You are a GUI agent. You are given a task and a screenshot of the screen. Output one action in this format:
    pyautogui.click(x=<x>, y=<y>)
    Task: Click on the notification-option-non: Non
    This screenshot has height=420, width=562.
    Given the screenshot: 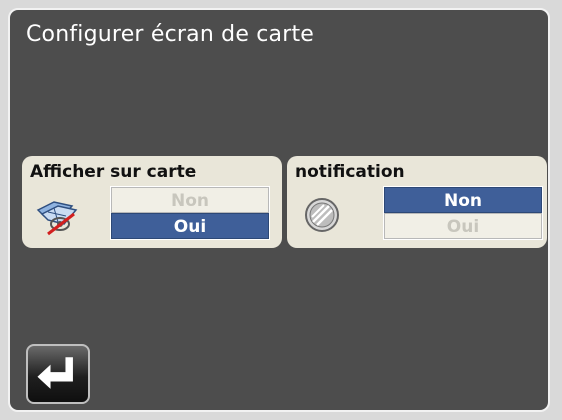 What is the action you would take?
    pyautogui.click(x=463, y=200)
    